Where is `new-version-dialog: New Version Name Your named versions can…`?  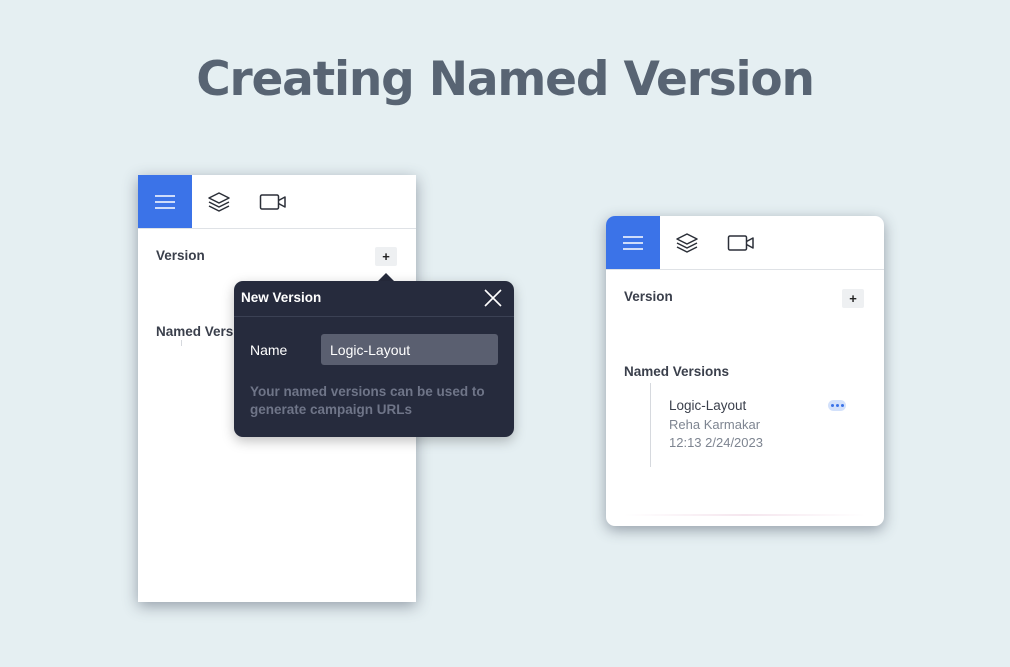
new-version-dialog: New Version Name Your named versions can… is located at coordinates (374, 359).